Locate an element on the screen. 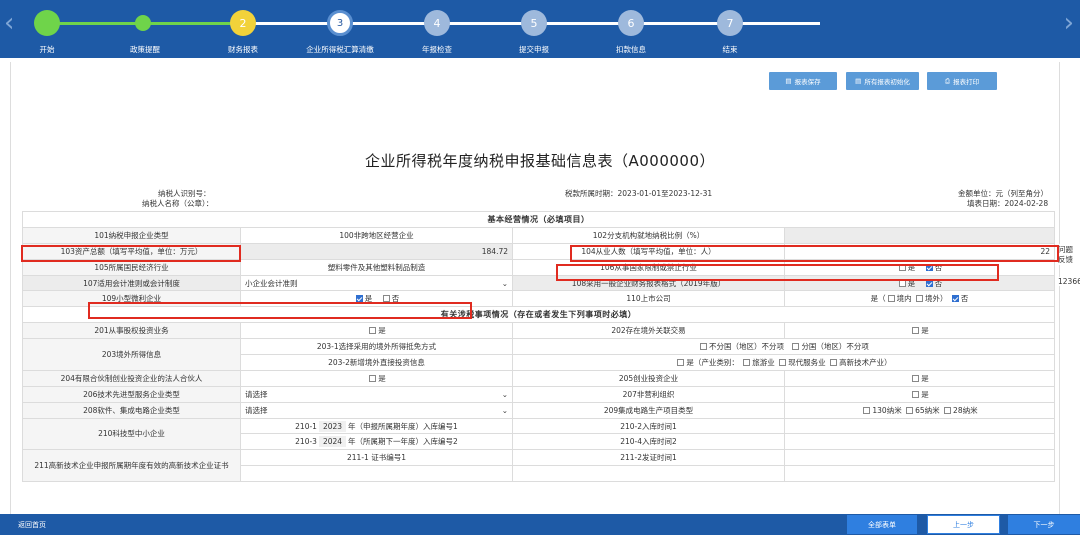 This screenshot has height=535, width=1080. row-103-value: 184.72 is located at coordinates (376, 251).